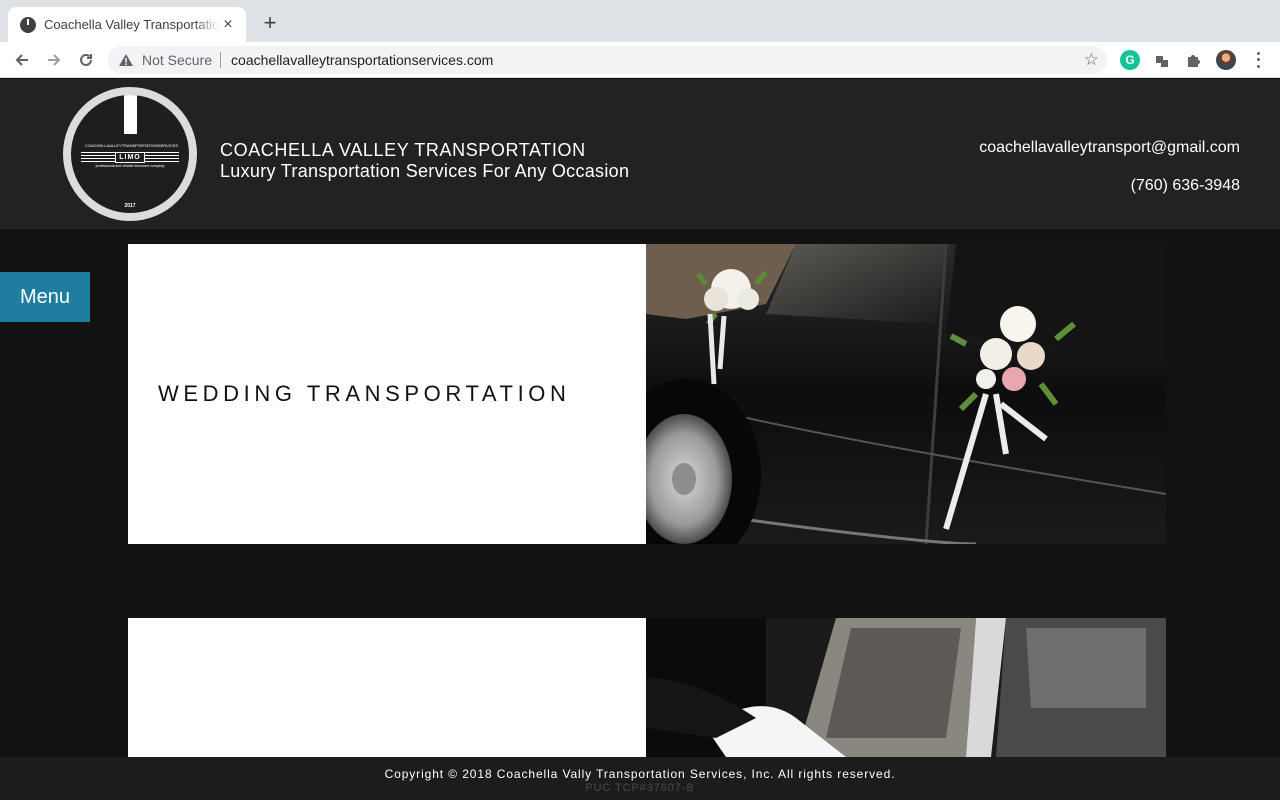 Image resolution: width=1280 pixels, height=800 pixels. I want to click on extension-icon, so click(1162, 60).